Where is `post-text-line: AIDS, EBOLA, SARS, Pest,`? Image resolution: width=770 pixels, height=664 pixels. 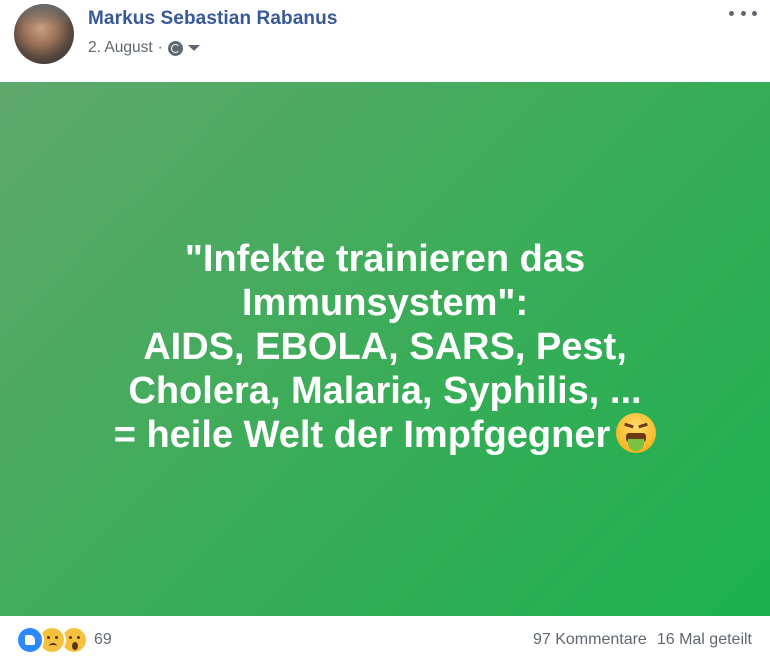 post-text-line: AIDS, EBOLA, SARS, Pest, is located at coordinates (385, 347).